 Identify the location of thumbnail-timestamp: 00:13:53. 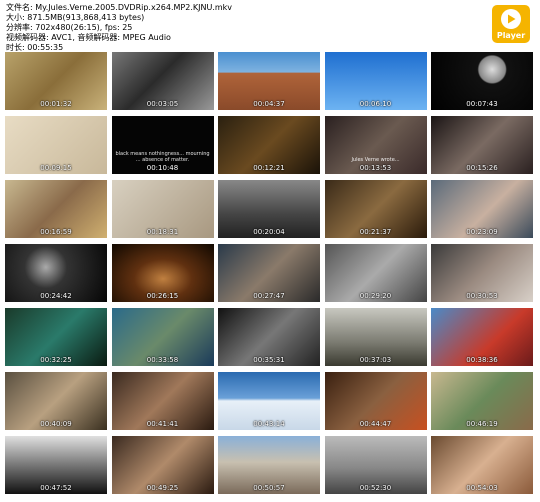
(375, 168).